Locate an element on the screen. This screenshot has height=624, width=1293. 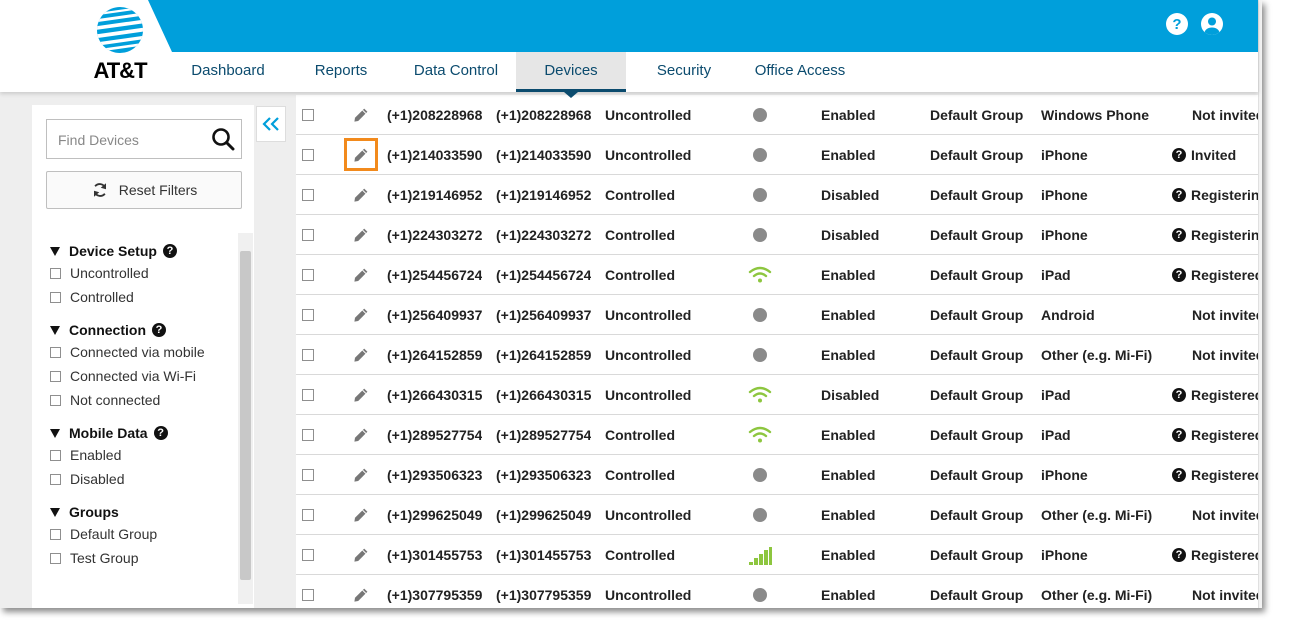
collapse-sidebar-button is located at coordinates (271, 124).